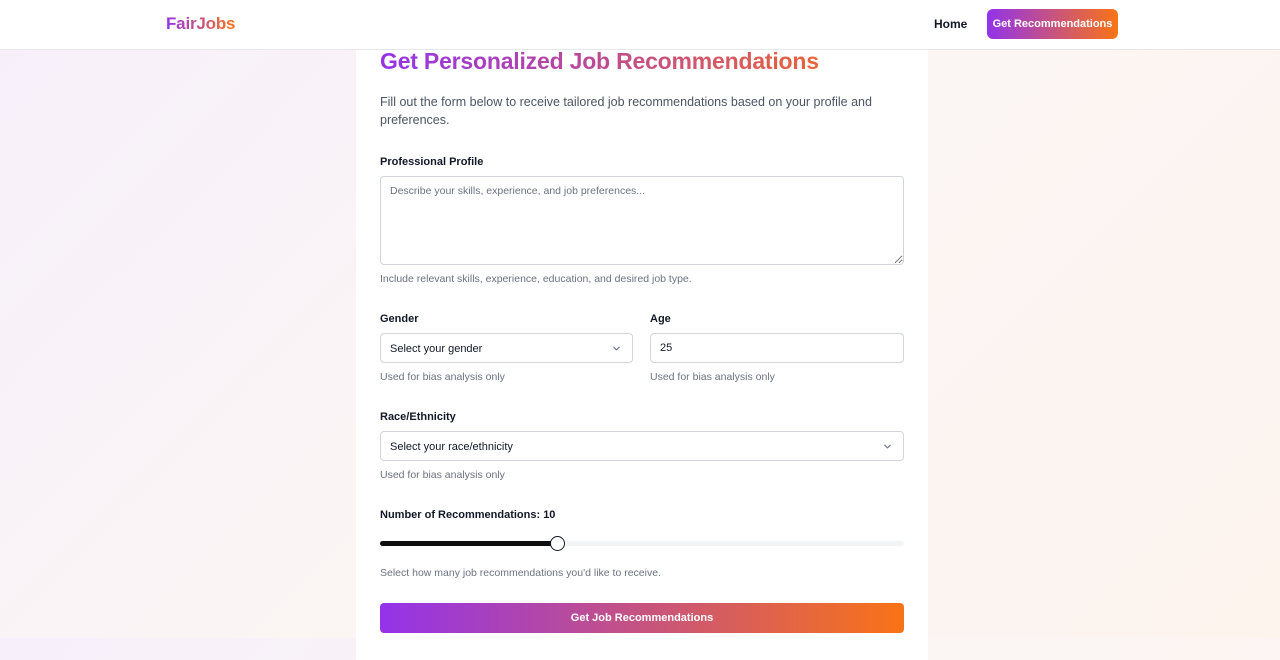 The width and height of the screenshot is (1280, 660). I want to click on recommendations-slider, so click(642, 543).